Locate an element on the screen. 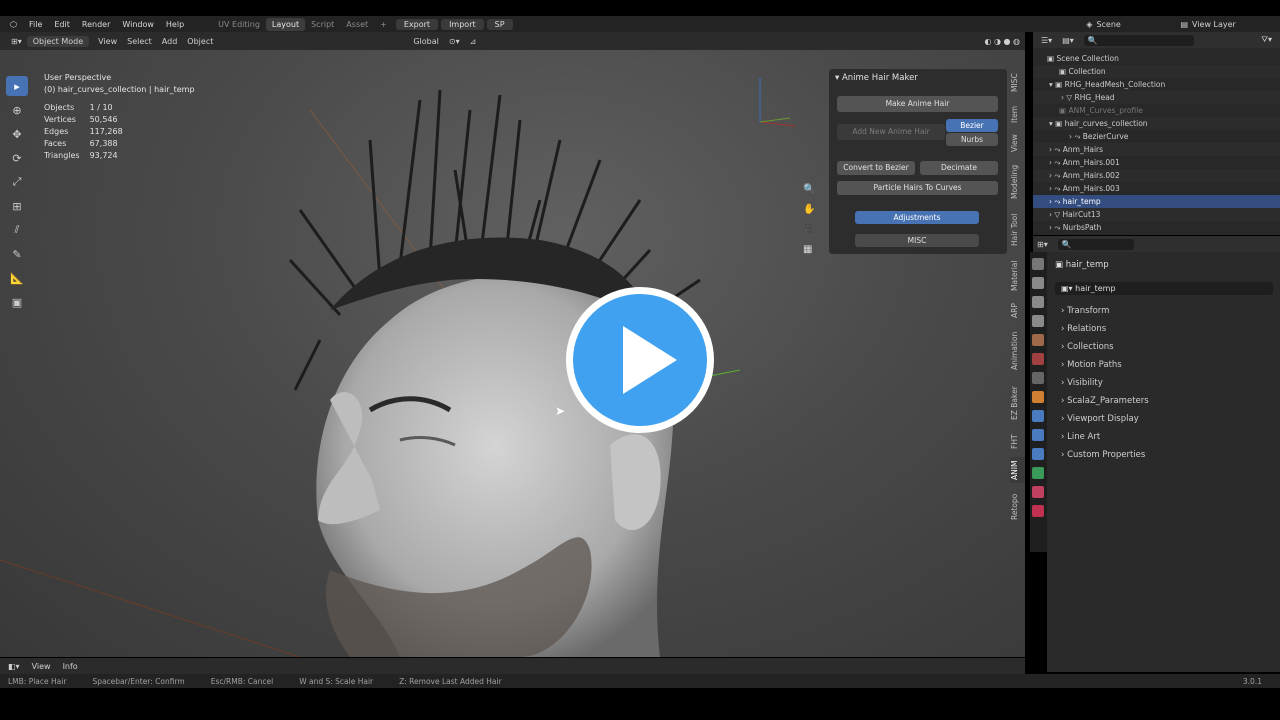 The width and height of the screenshot is (1280, 720). misc-button: MISC is located at coordinates (917, 240).